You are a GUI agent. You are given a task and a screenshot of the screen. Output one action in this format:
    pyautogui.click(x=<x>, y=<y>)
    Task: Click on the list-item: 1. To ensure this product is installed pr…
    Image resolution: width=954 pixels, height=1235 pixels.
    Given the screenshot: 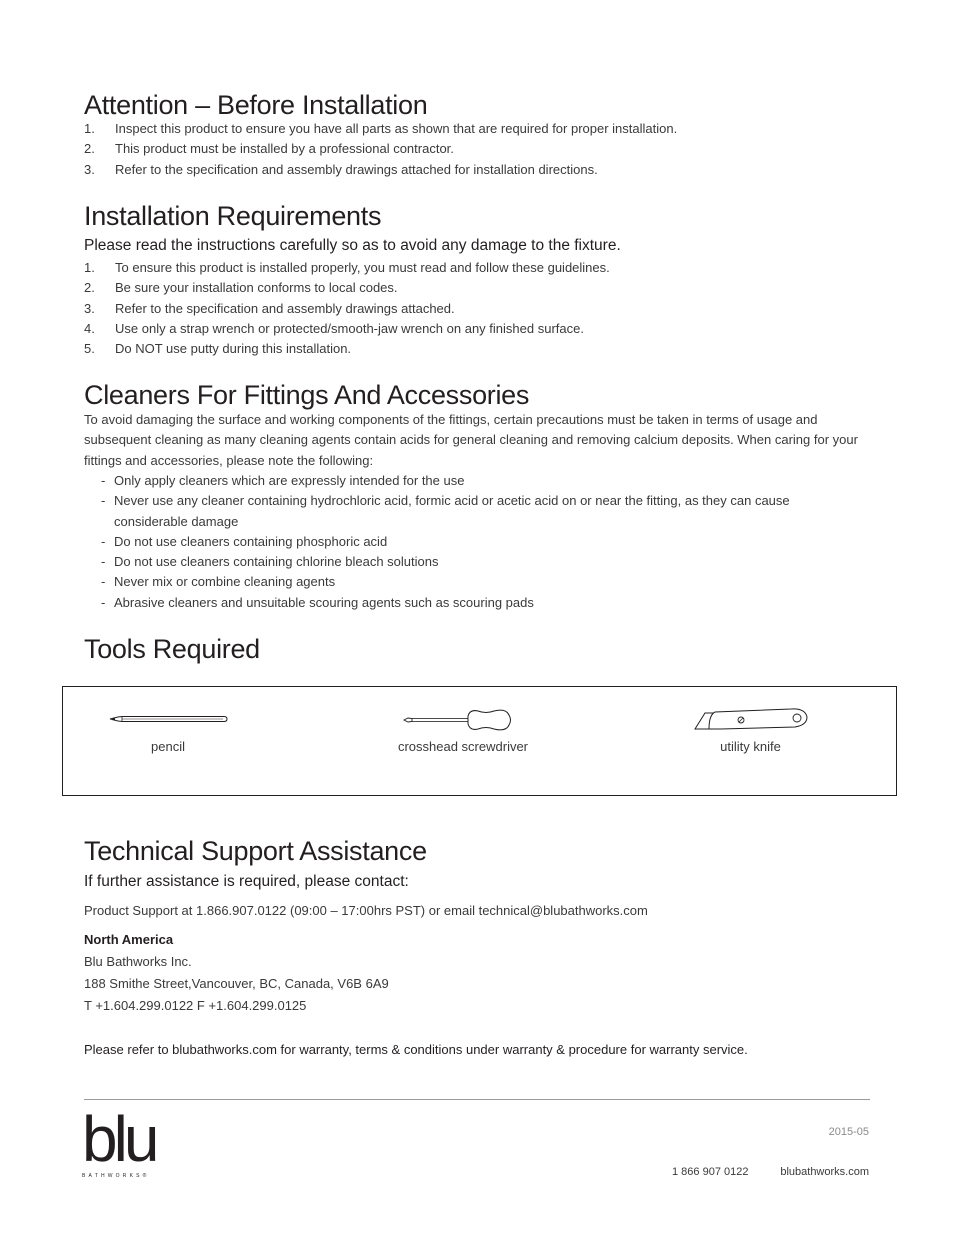 What is the action you would take?
    pyautogui.click(x=347, y=267)
    